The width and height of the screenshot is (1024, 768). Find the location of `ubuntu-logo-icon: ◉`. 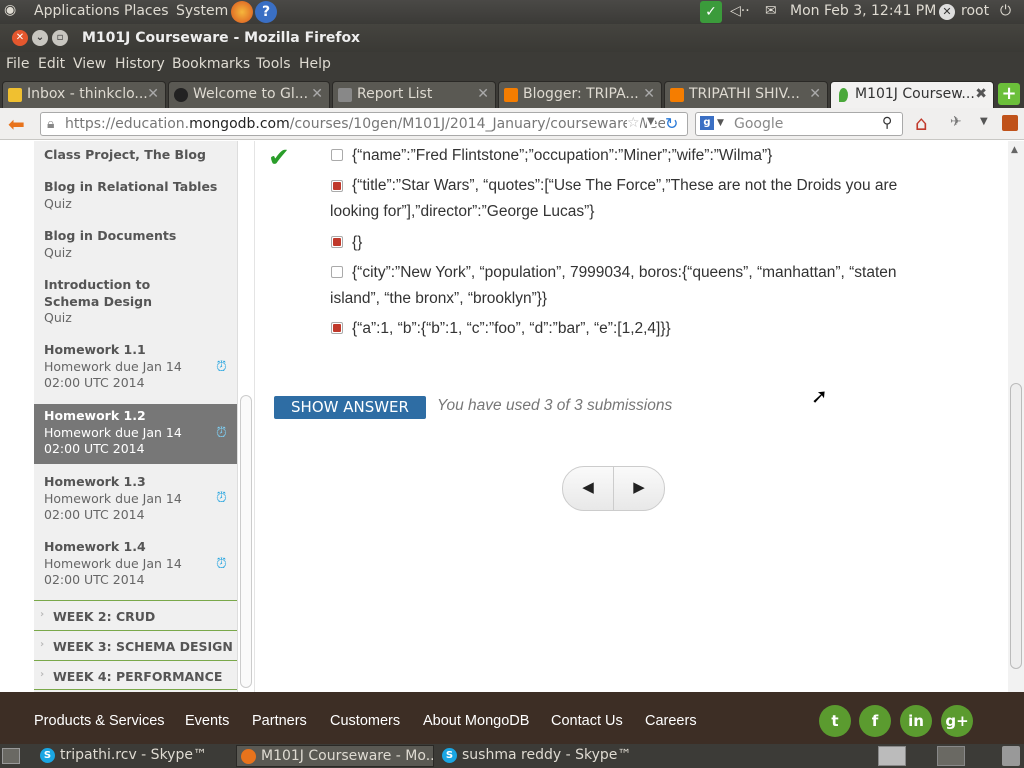

ubuntu-logo-icon: ◉ is located at coordinates (10, 10).